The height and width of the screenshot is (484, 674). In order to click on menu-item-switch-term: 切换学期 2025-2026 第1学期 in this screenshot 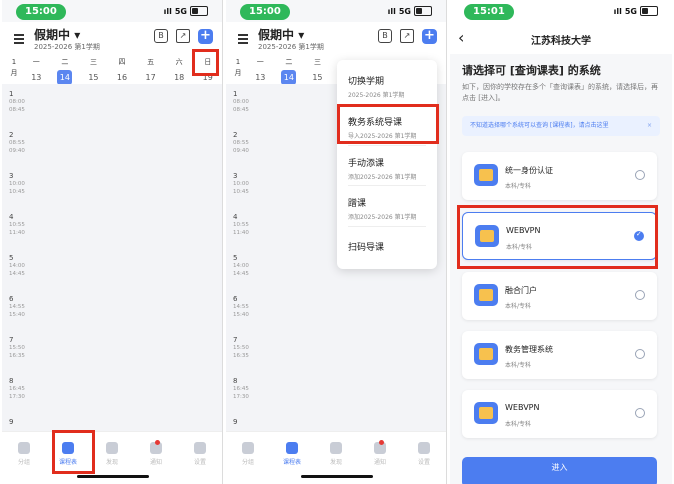, I will do `click(387, 86)`.